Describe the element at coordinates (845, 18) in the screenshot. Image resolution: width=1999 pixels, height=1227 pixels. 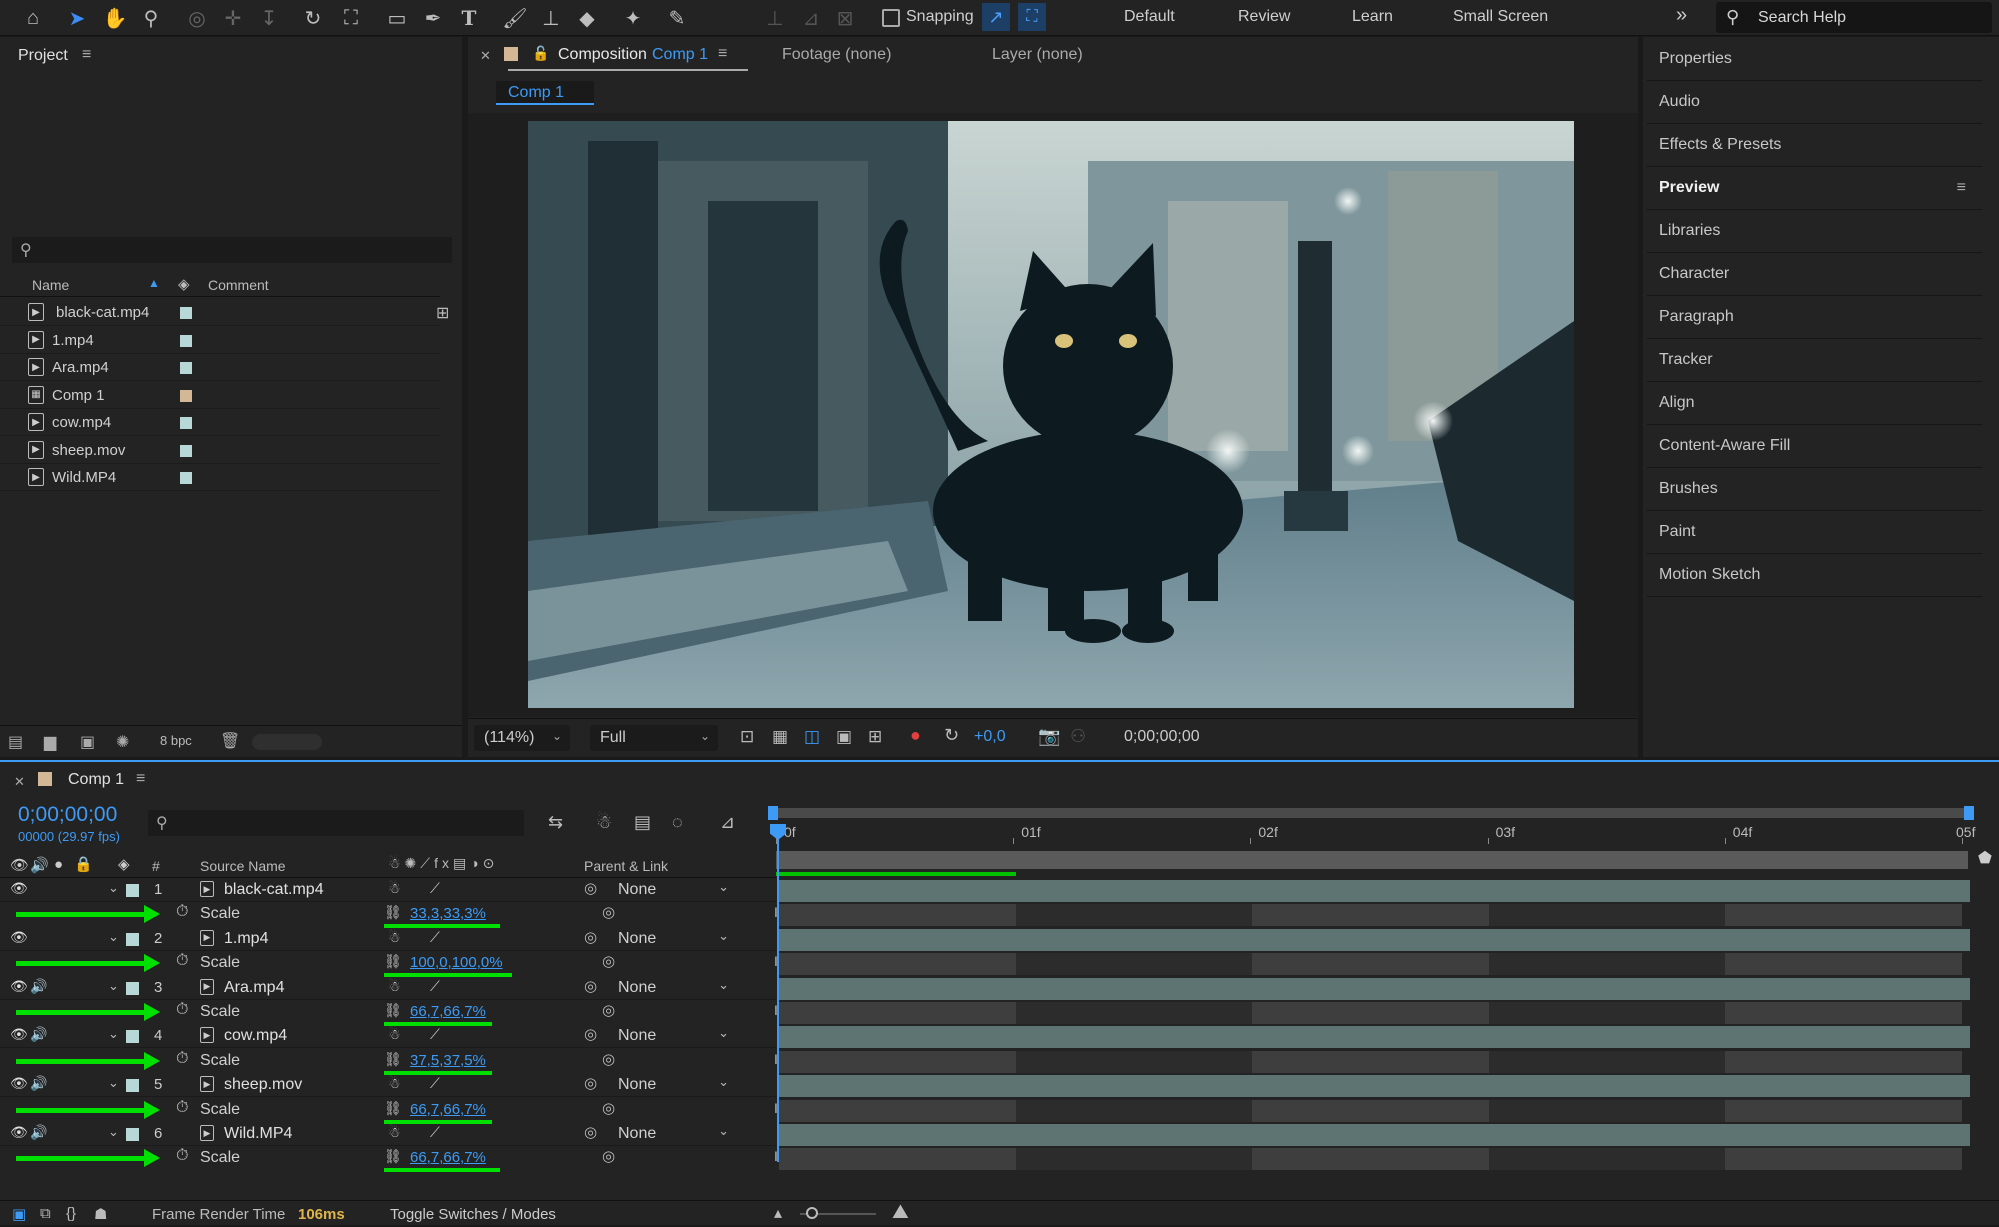
I see `axis-view-icon: ⊠` at that location.